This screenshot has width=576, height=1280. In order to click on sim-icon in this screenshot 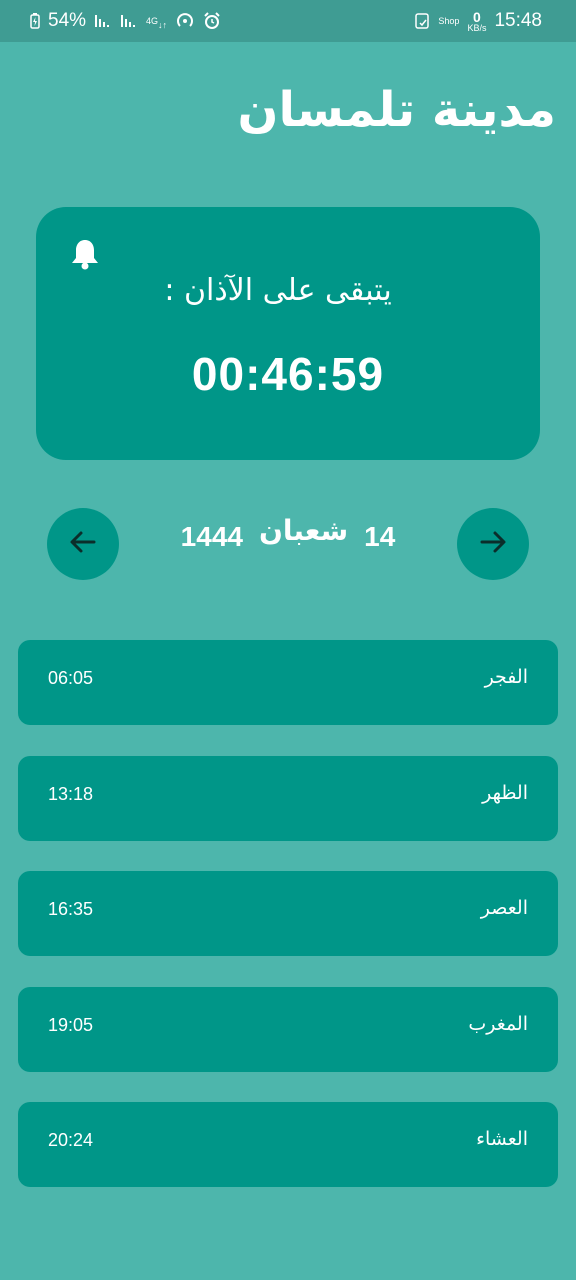, I will do `click(422, 21)`.